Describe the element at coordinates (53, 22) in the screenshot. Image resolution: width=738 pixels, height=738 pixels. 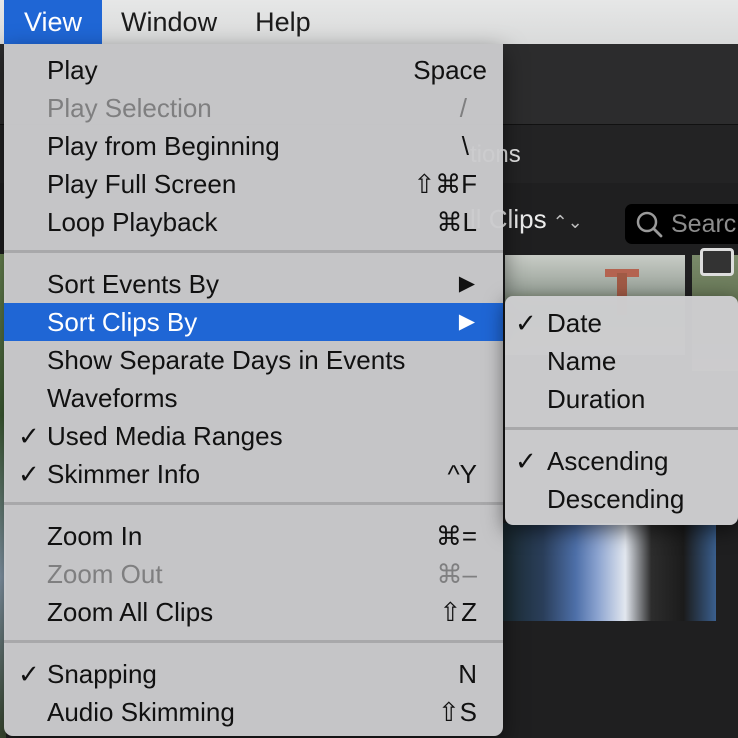
I see `menubar-view: View` at that location.